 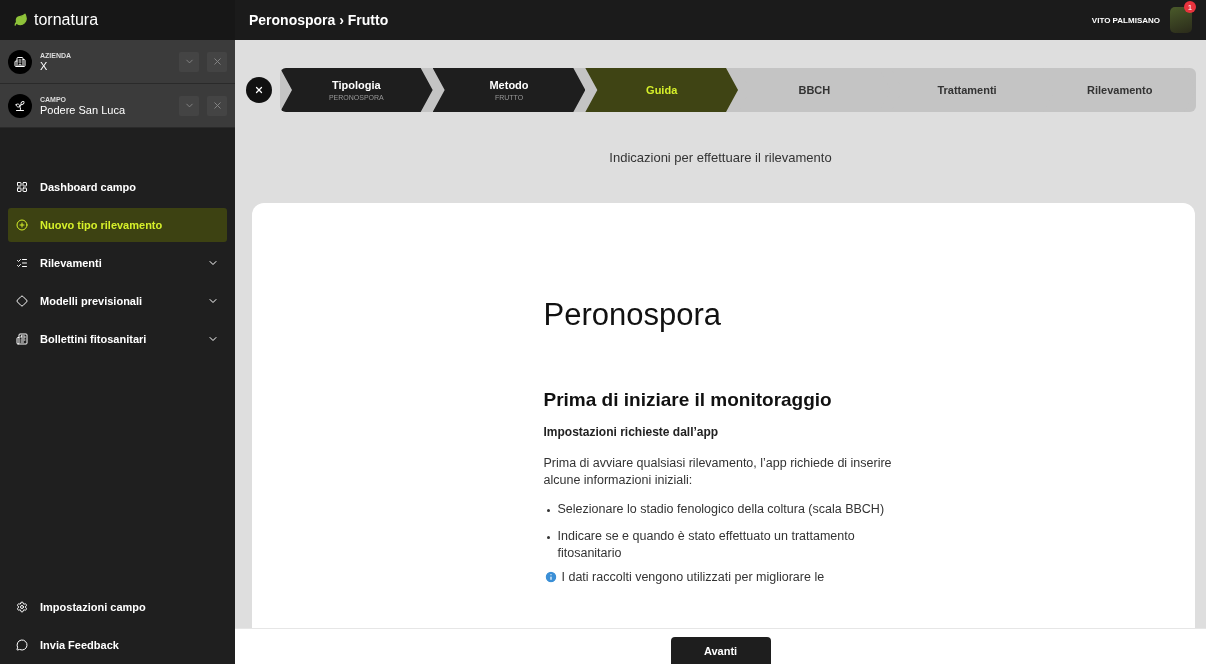 I want to click on next-button: Avanti, so click(x=720, y=650).